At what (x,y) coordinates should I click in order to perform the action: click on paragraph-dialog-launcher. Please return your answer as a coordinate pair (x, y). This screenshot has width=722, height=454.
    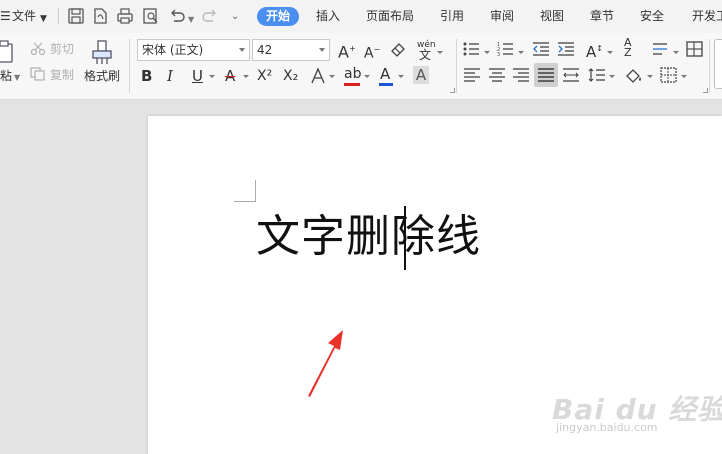
    Looking at the image, I should click on (705, 90).